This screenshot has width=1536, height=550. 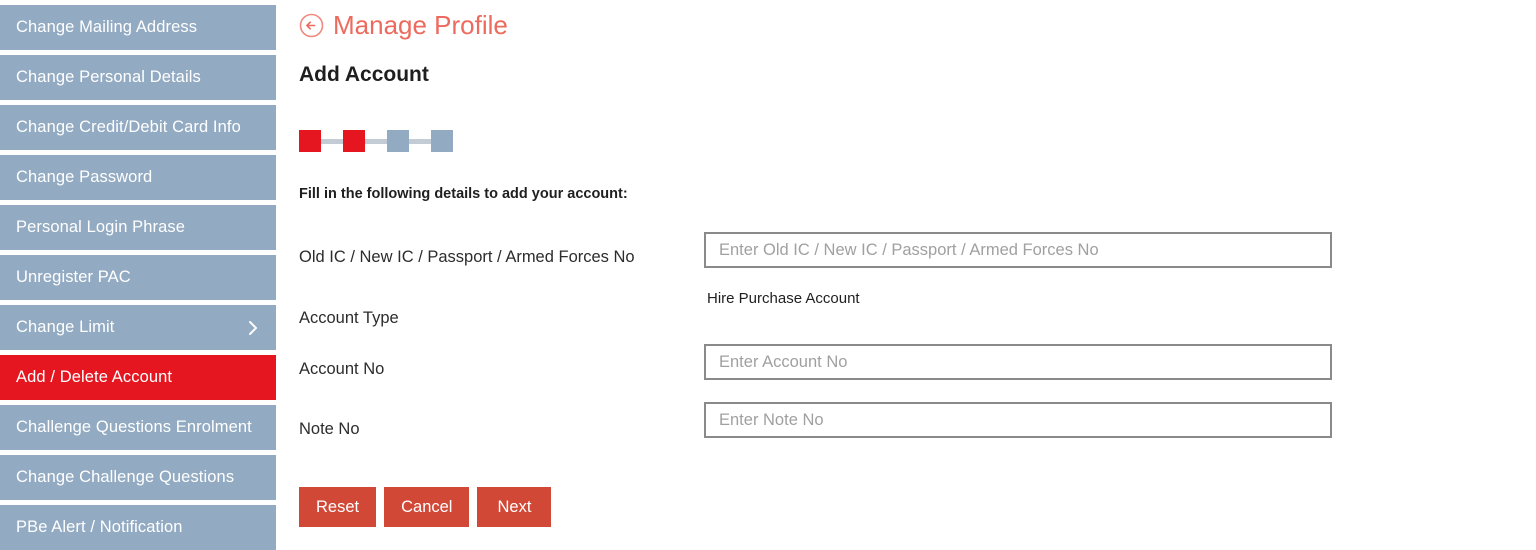 I want to click on sidebar-item-label: Add / Delete Account, so click(x=94, y=377).